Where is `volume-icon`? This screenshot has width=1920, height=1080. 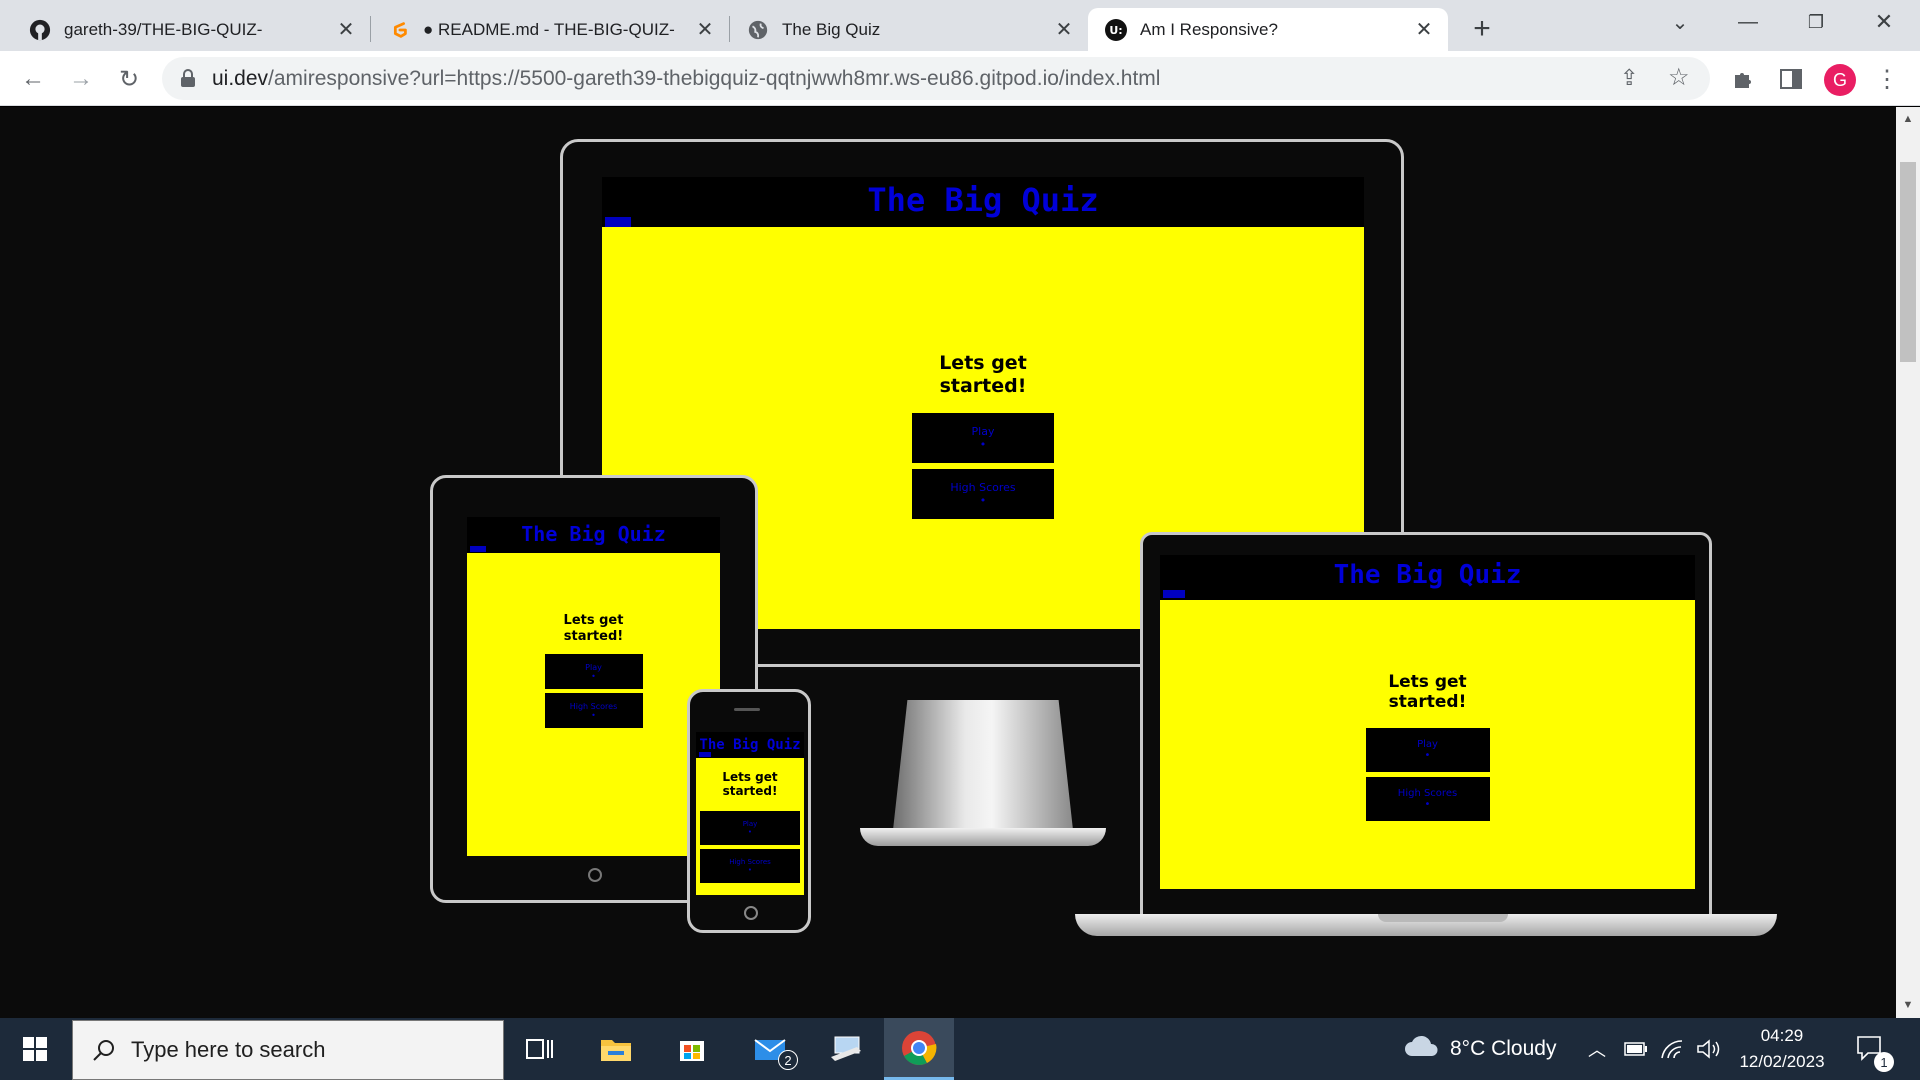 volume-icon is located at coordinates (1709, 1049).